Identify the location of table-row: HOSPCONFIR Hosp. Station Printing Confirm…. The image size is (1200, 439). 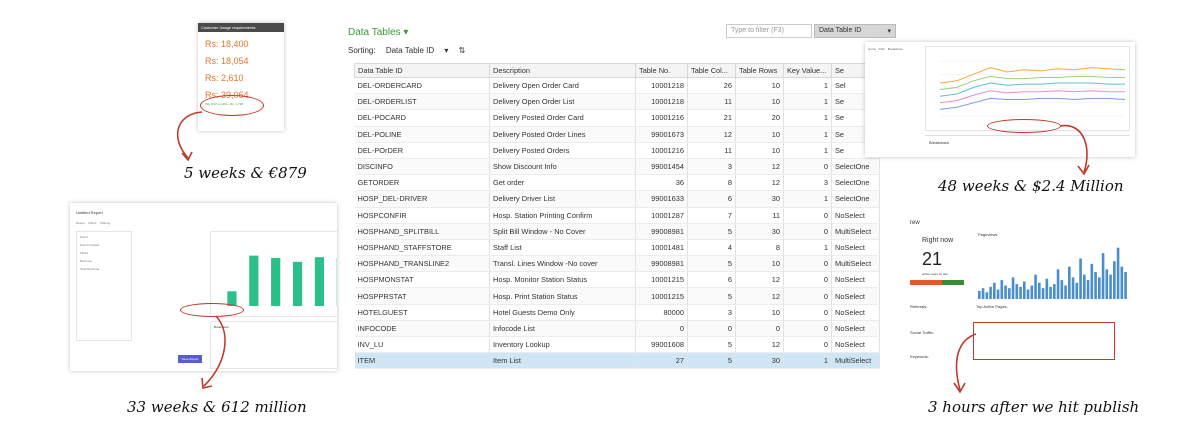
(617, 215).